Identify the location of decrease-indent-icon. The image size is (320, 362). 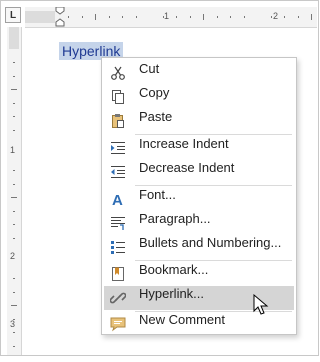
(118, 172).